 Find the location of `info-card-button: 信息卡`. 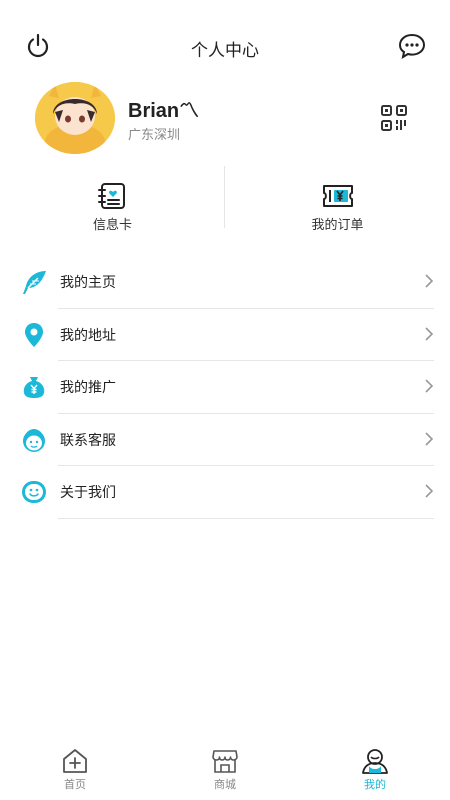

info-card-button: 信息卡 is located at coordinates (112, 200).